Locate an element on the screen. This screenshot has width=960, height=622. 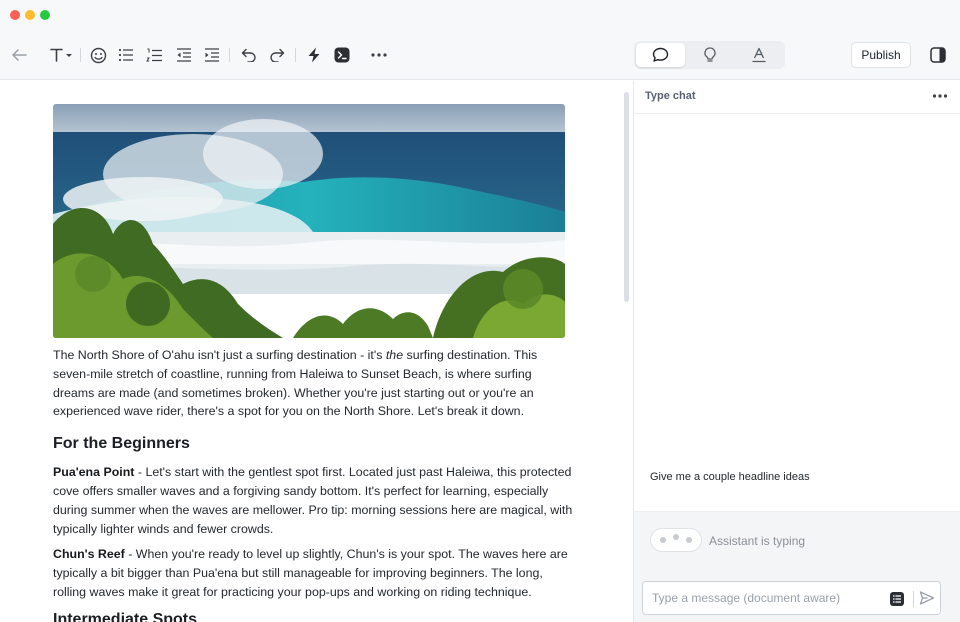
undo-icon is located at coordinates (249, 55).